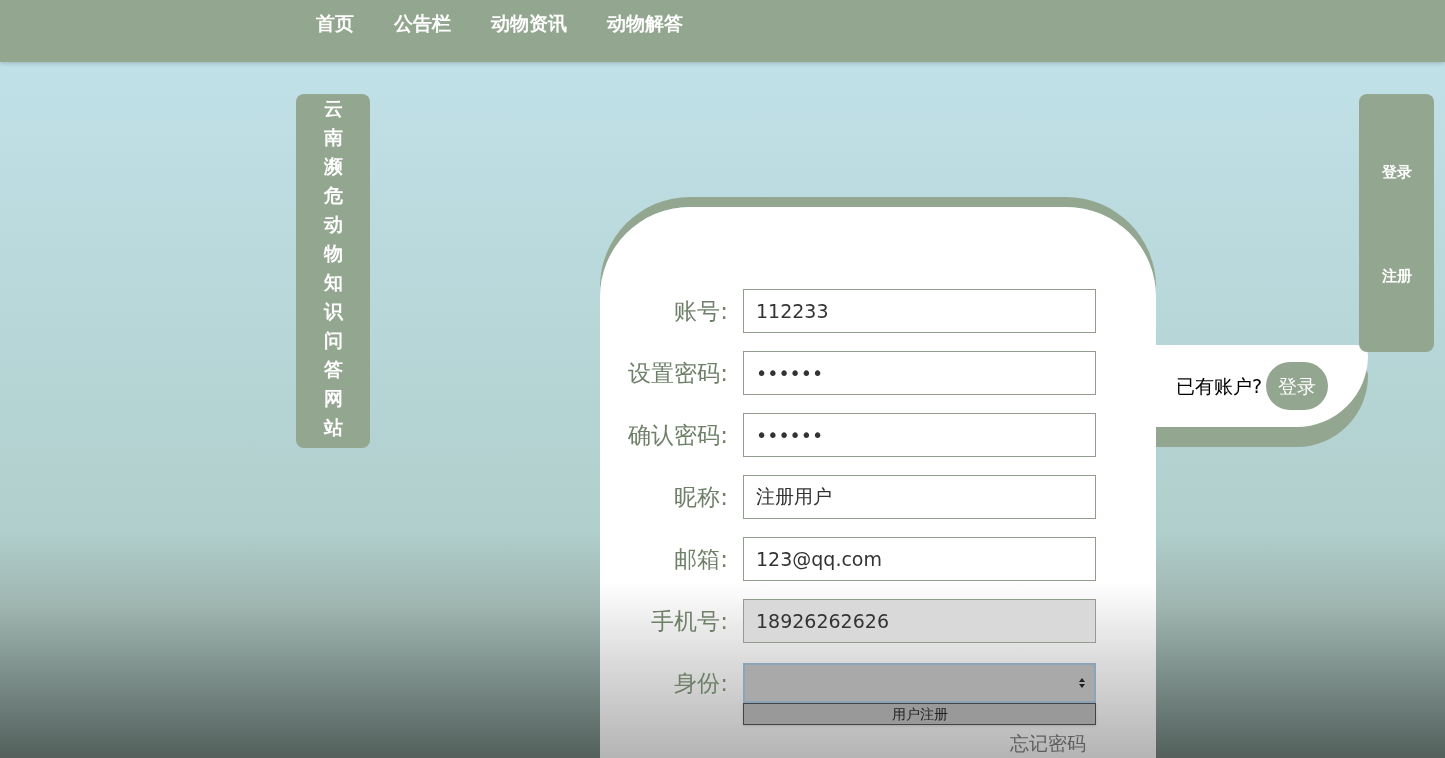  I want to click on field-label: 身份:, so click(700, 683).